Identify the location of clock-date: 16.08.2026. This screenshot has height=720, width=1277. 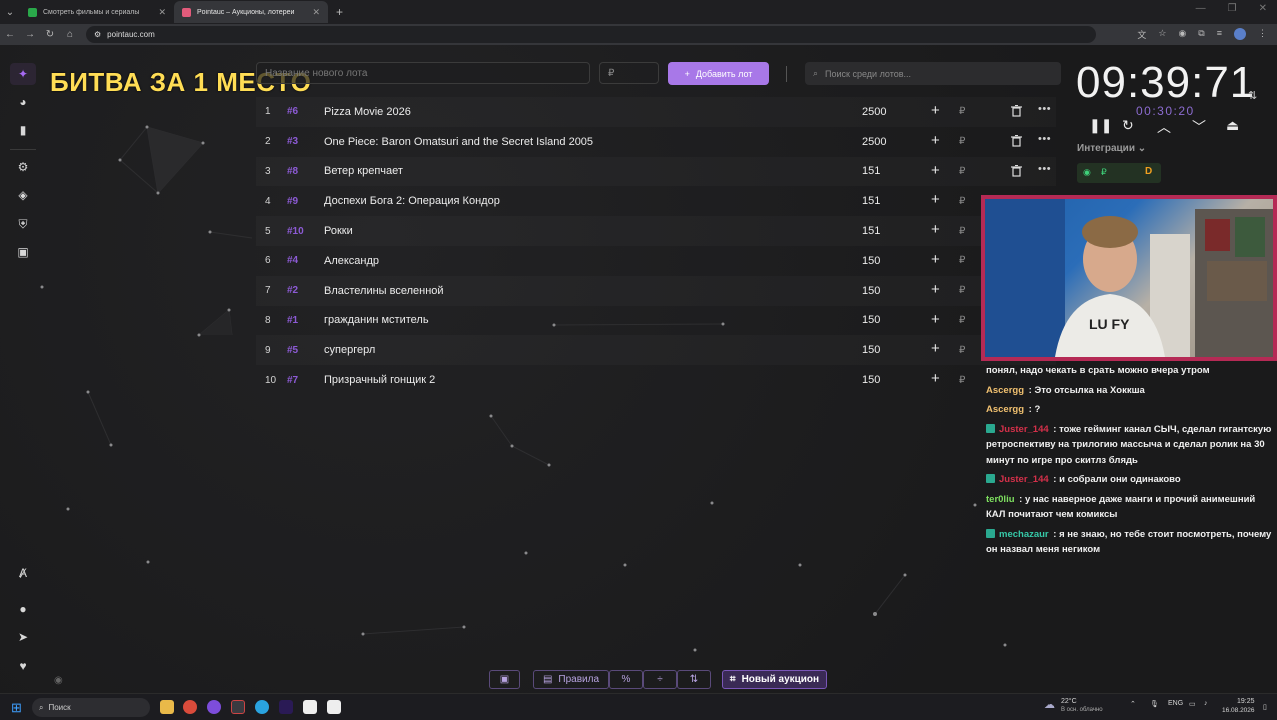
(1238, 710).